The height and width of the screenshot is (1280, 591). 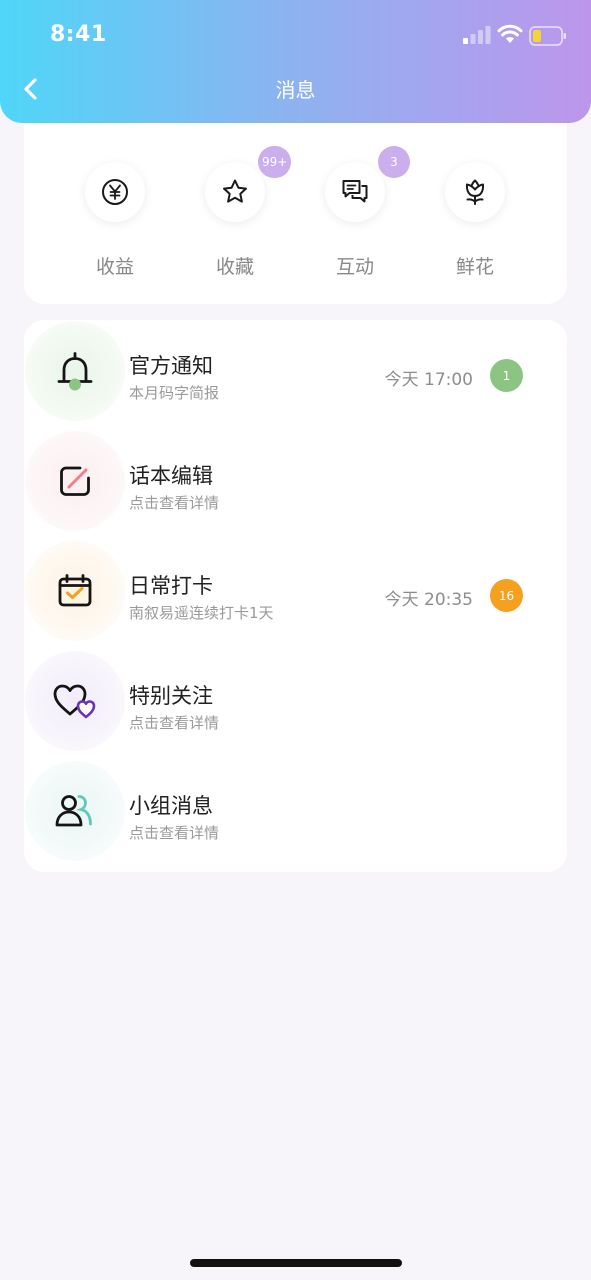 I want to click on battery-icon, so click(x=547, y=36).